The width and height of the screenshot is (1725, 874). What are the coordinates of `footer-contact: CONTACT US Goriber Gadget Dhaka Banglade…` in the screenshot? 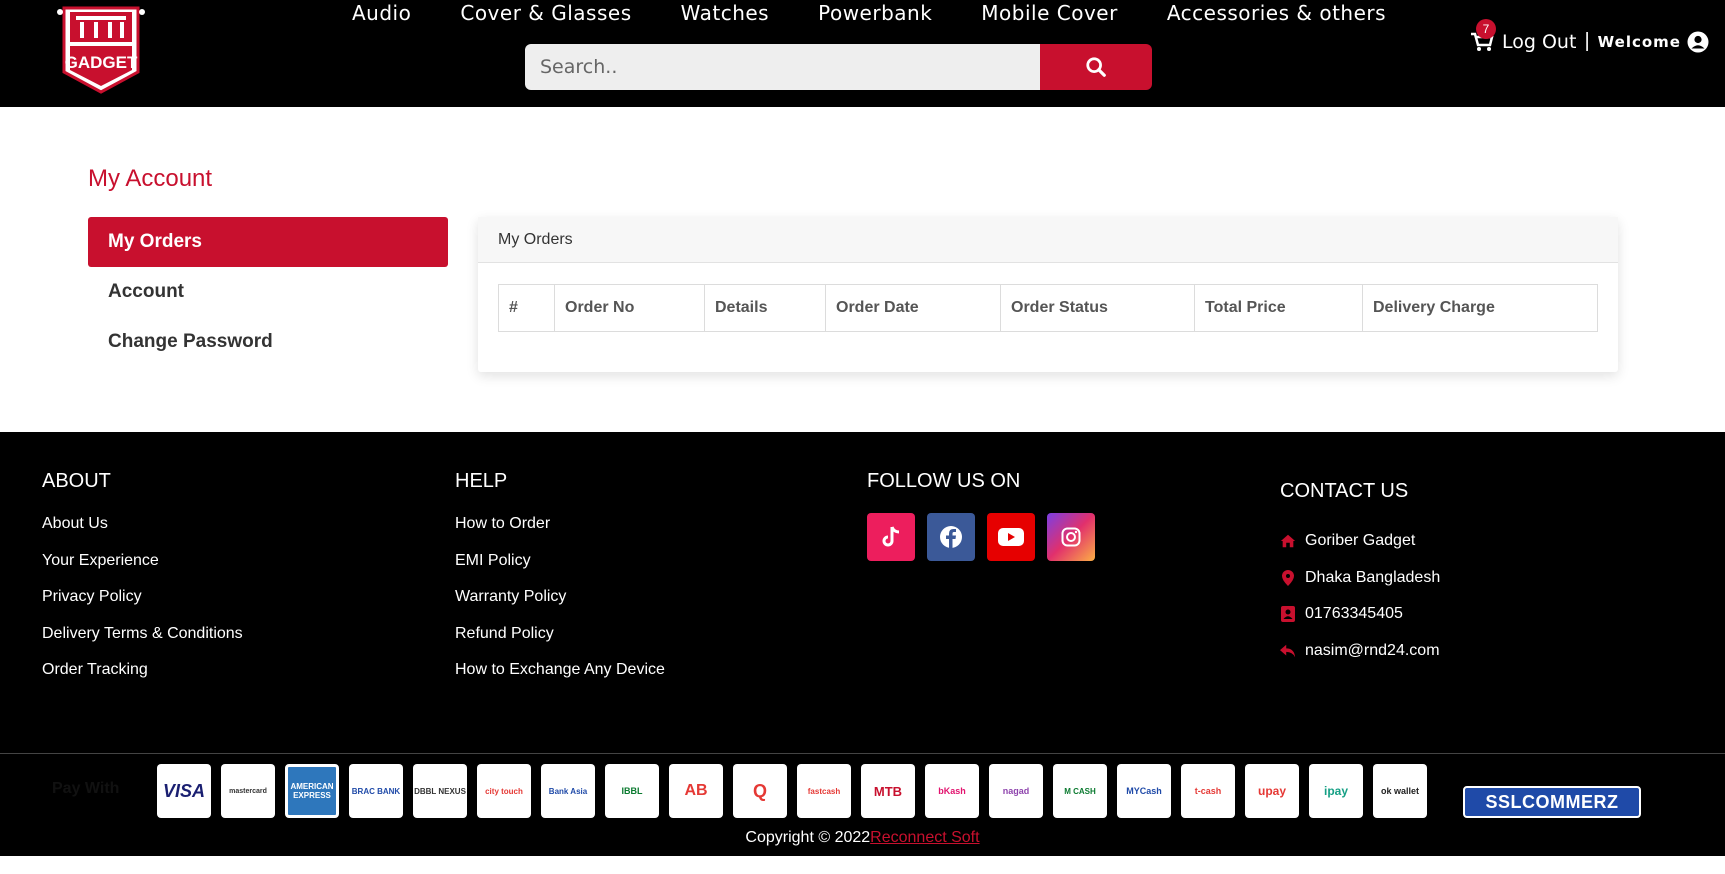 It's located at (1360, 574).